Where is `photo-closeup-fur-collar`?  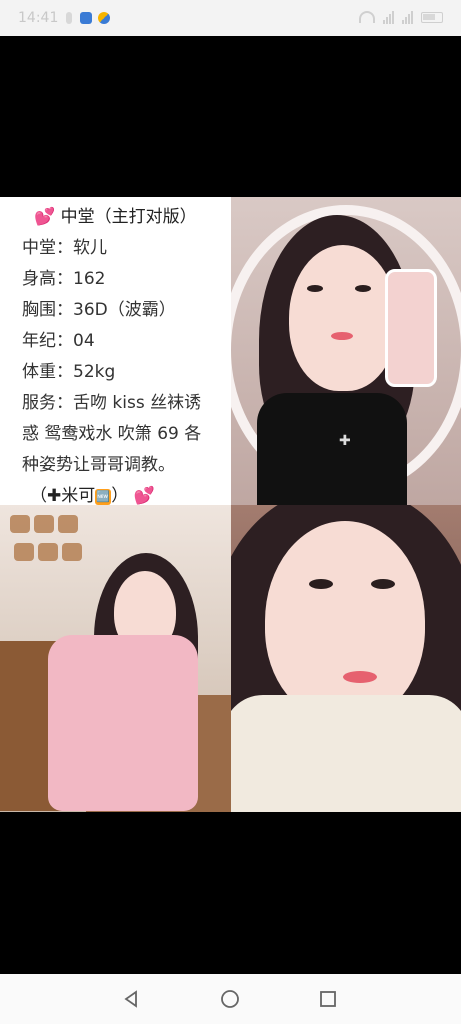
photo-closeup-fur-collar is located at coordinates (346, 658).